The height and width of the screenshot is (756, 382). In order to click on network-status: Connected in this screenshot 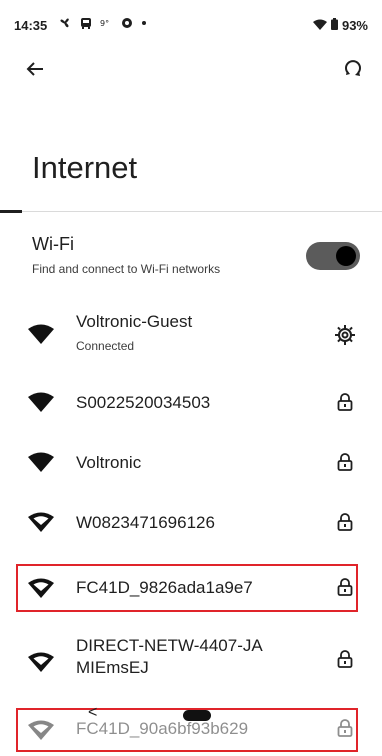, I will do `click(105, 346)`.